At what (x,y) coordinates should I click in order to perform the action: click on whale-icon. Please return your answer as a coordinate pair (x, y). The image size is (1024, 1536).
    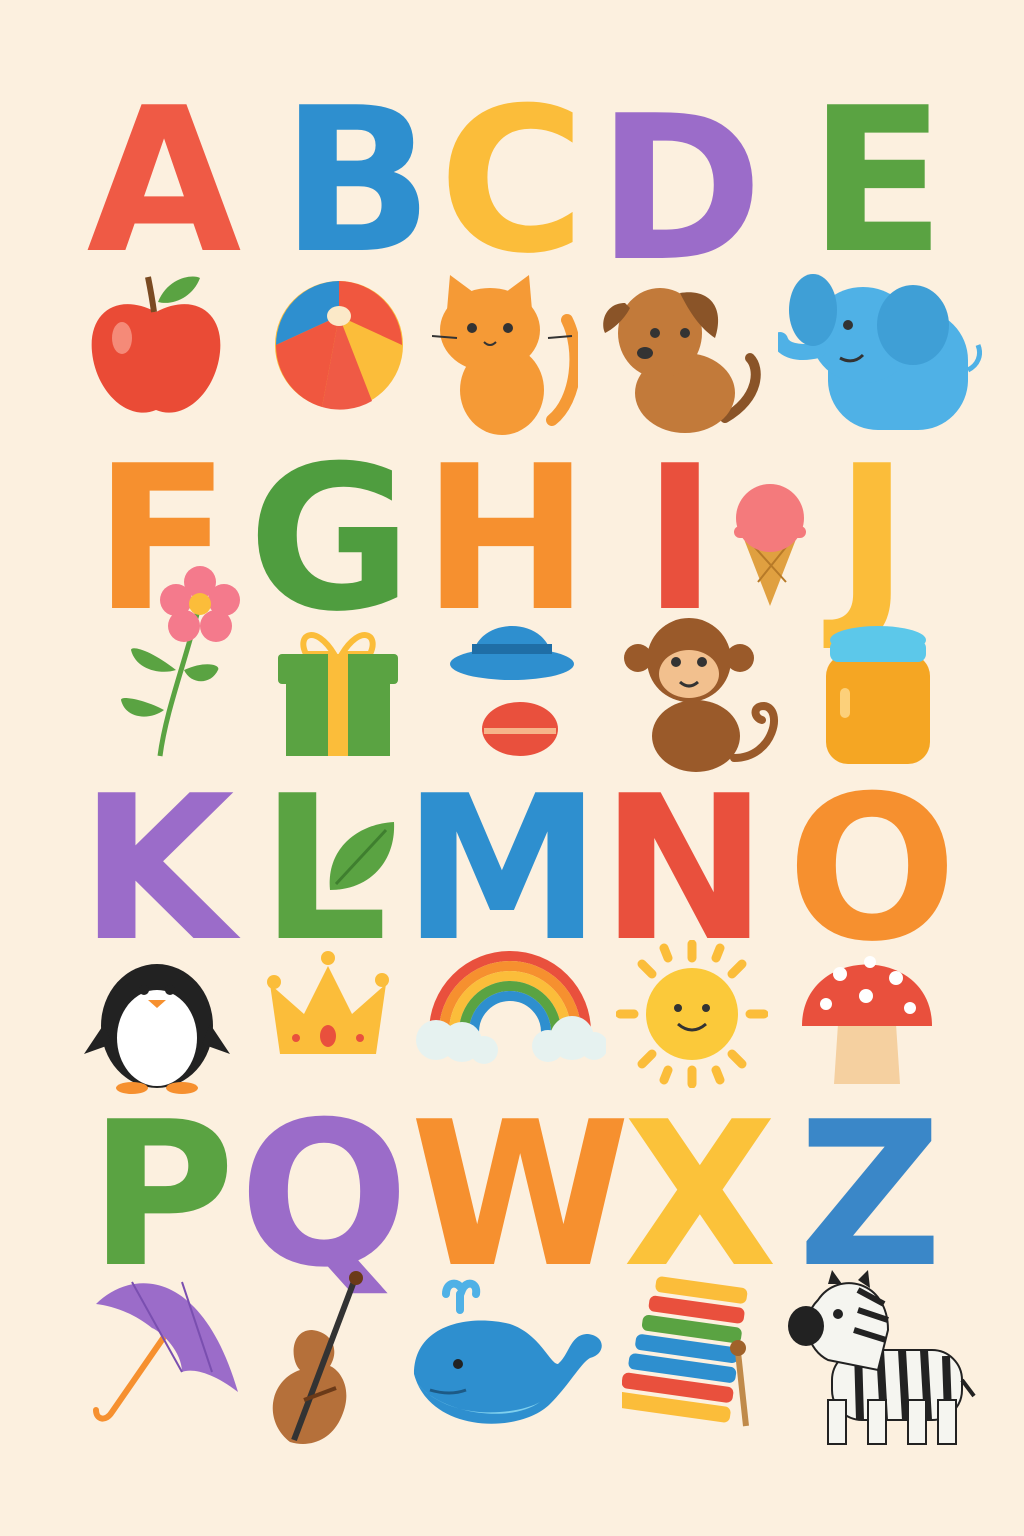
    Looking at the image, I should click on (509, 1356).